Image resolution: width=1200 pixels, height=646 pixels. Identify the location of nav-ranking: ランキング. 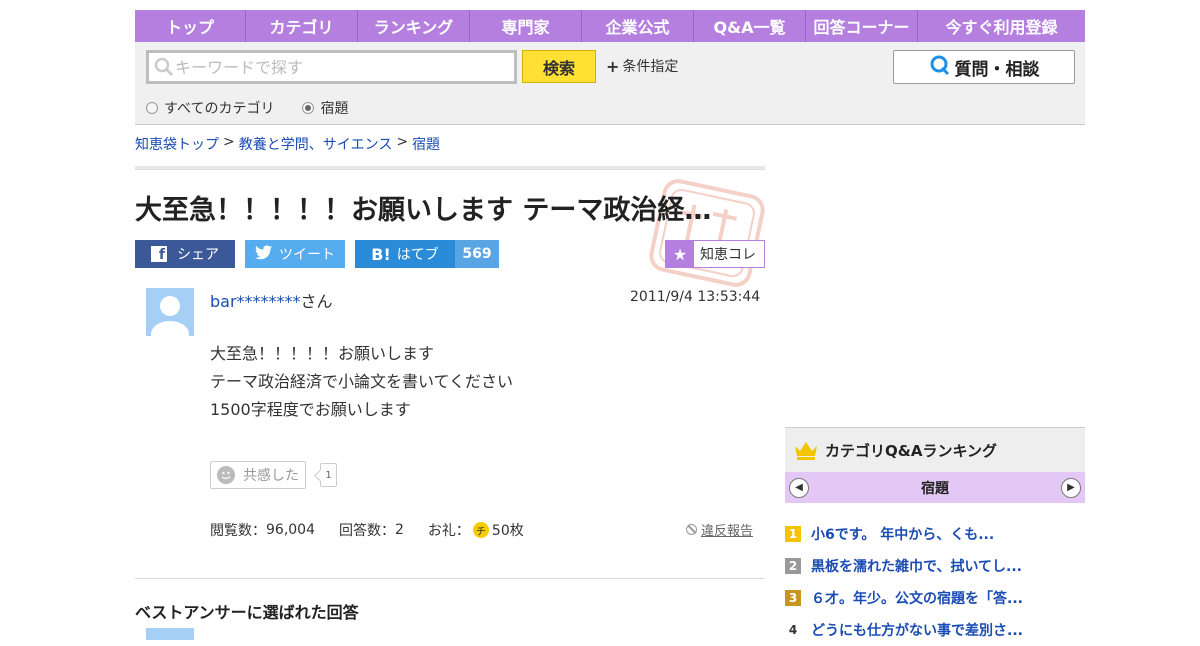
(414, 26).